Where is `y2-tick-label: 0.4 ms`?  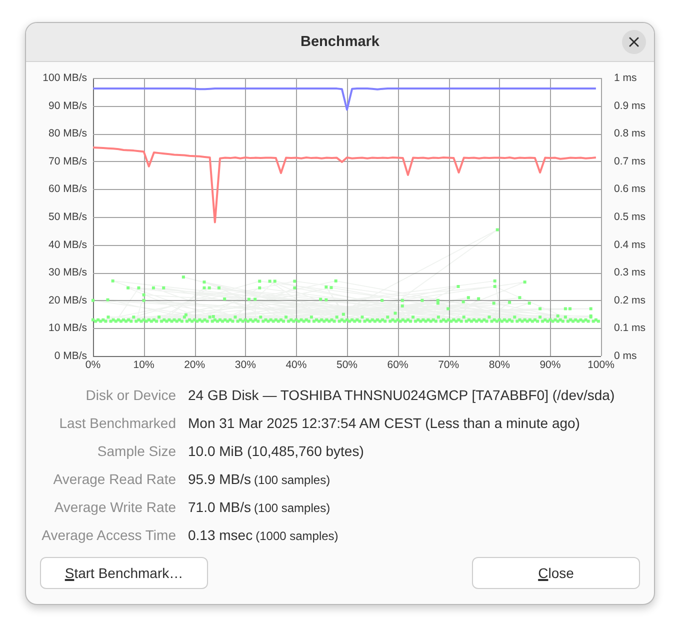
y2-tick-label: 0.4 ms is located at coordinates (630, 244).